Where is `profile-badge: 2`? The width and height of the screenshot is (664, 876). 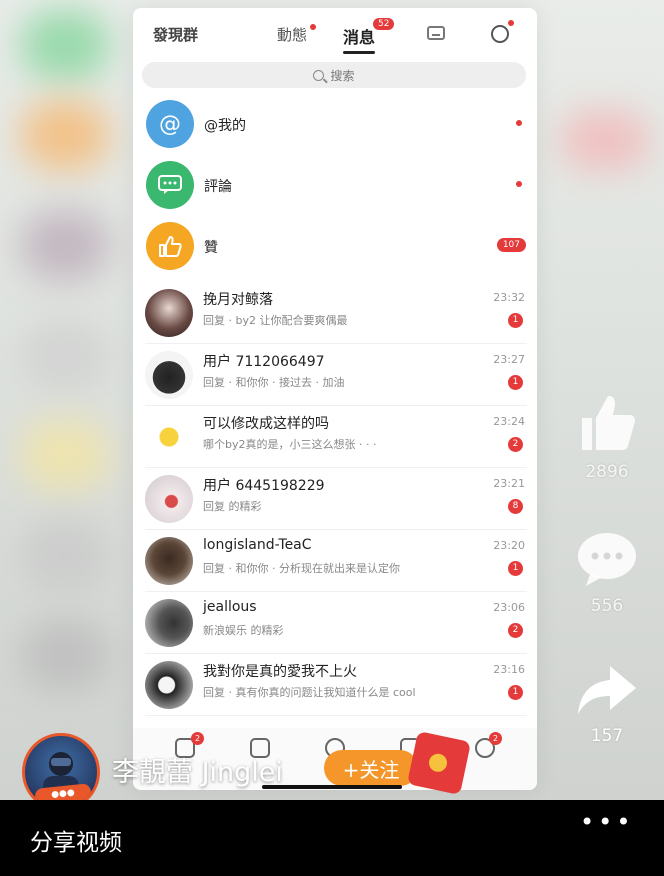
profile-badge: 2 is located at coordinates (495, 738).